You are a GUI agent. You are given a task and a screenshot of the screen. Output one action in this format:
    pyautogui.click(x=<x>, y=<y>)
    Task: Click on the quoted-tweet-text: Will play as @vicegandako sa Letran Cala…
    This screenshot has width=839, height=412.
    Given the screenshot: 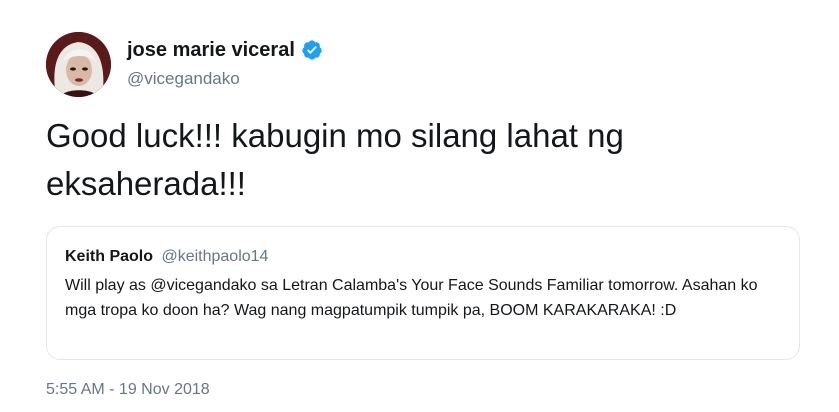 What is the action you would take?
    pyautogui.click(x=411, y=298)
    